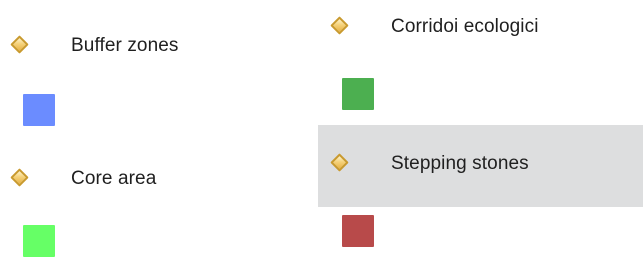  I want to click on legend-label-buffer-zones: Buffer zones, so click(125, 45).